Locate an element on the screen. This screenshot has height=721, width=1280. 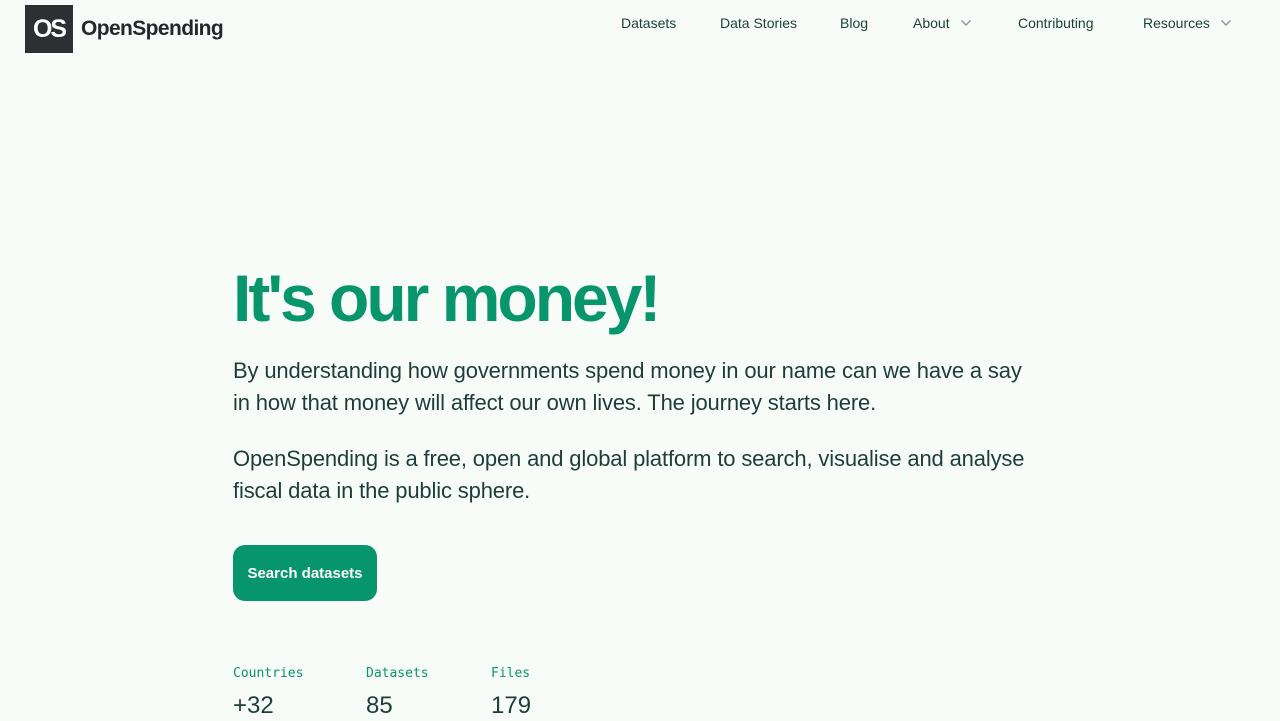
stat-value: 179 is located at coordinates (511, 705).